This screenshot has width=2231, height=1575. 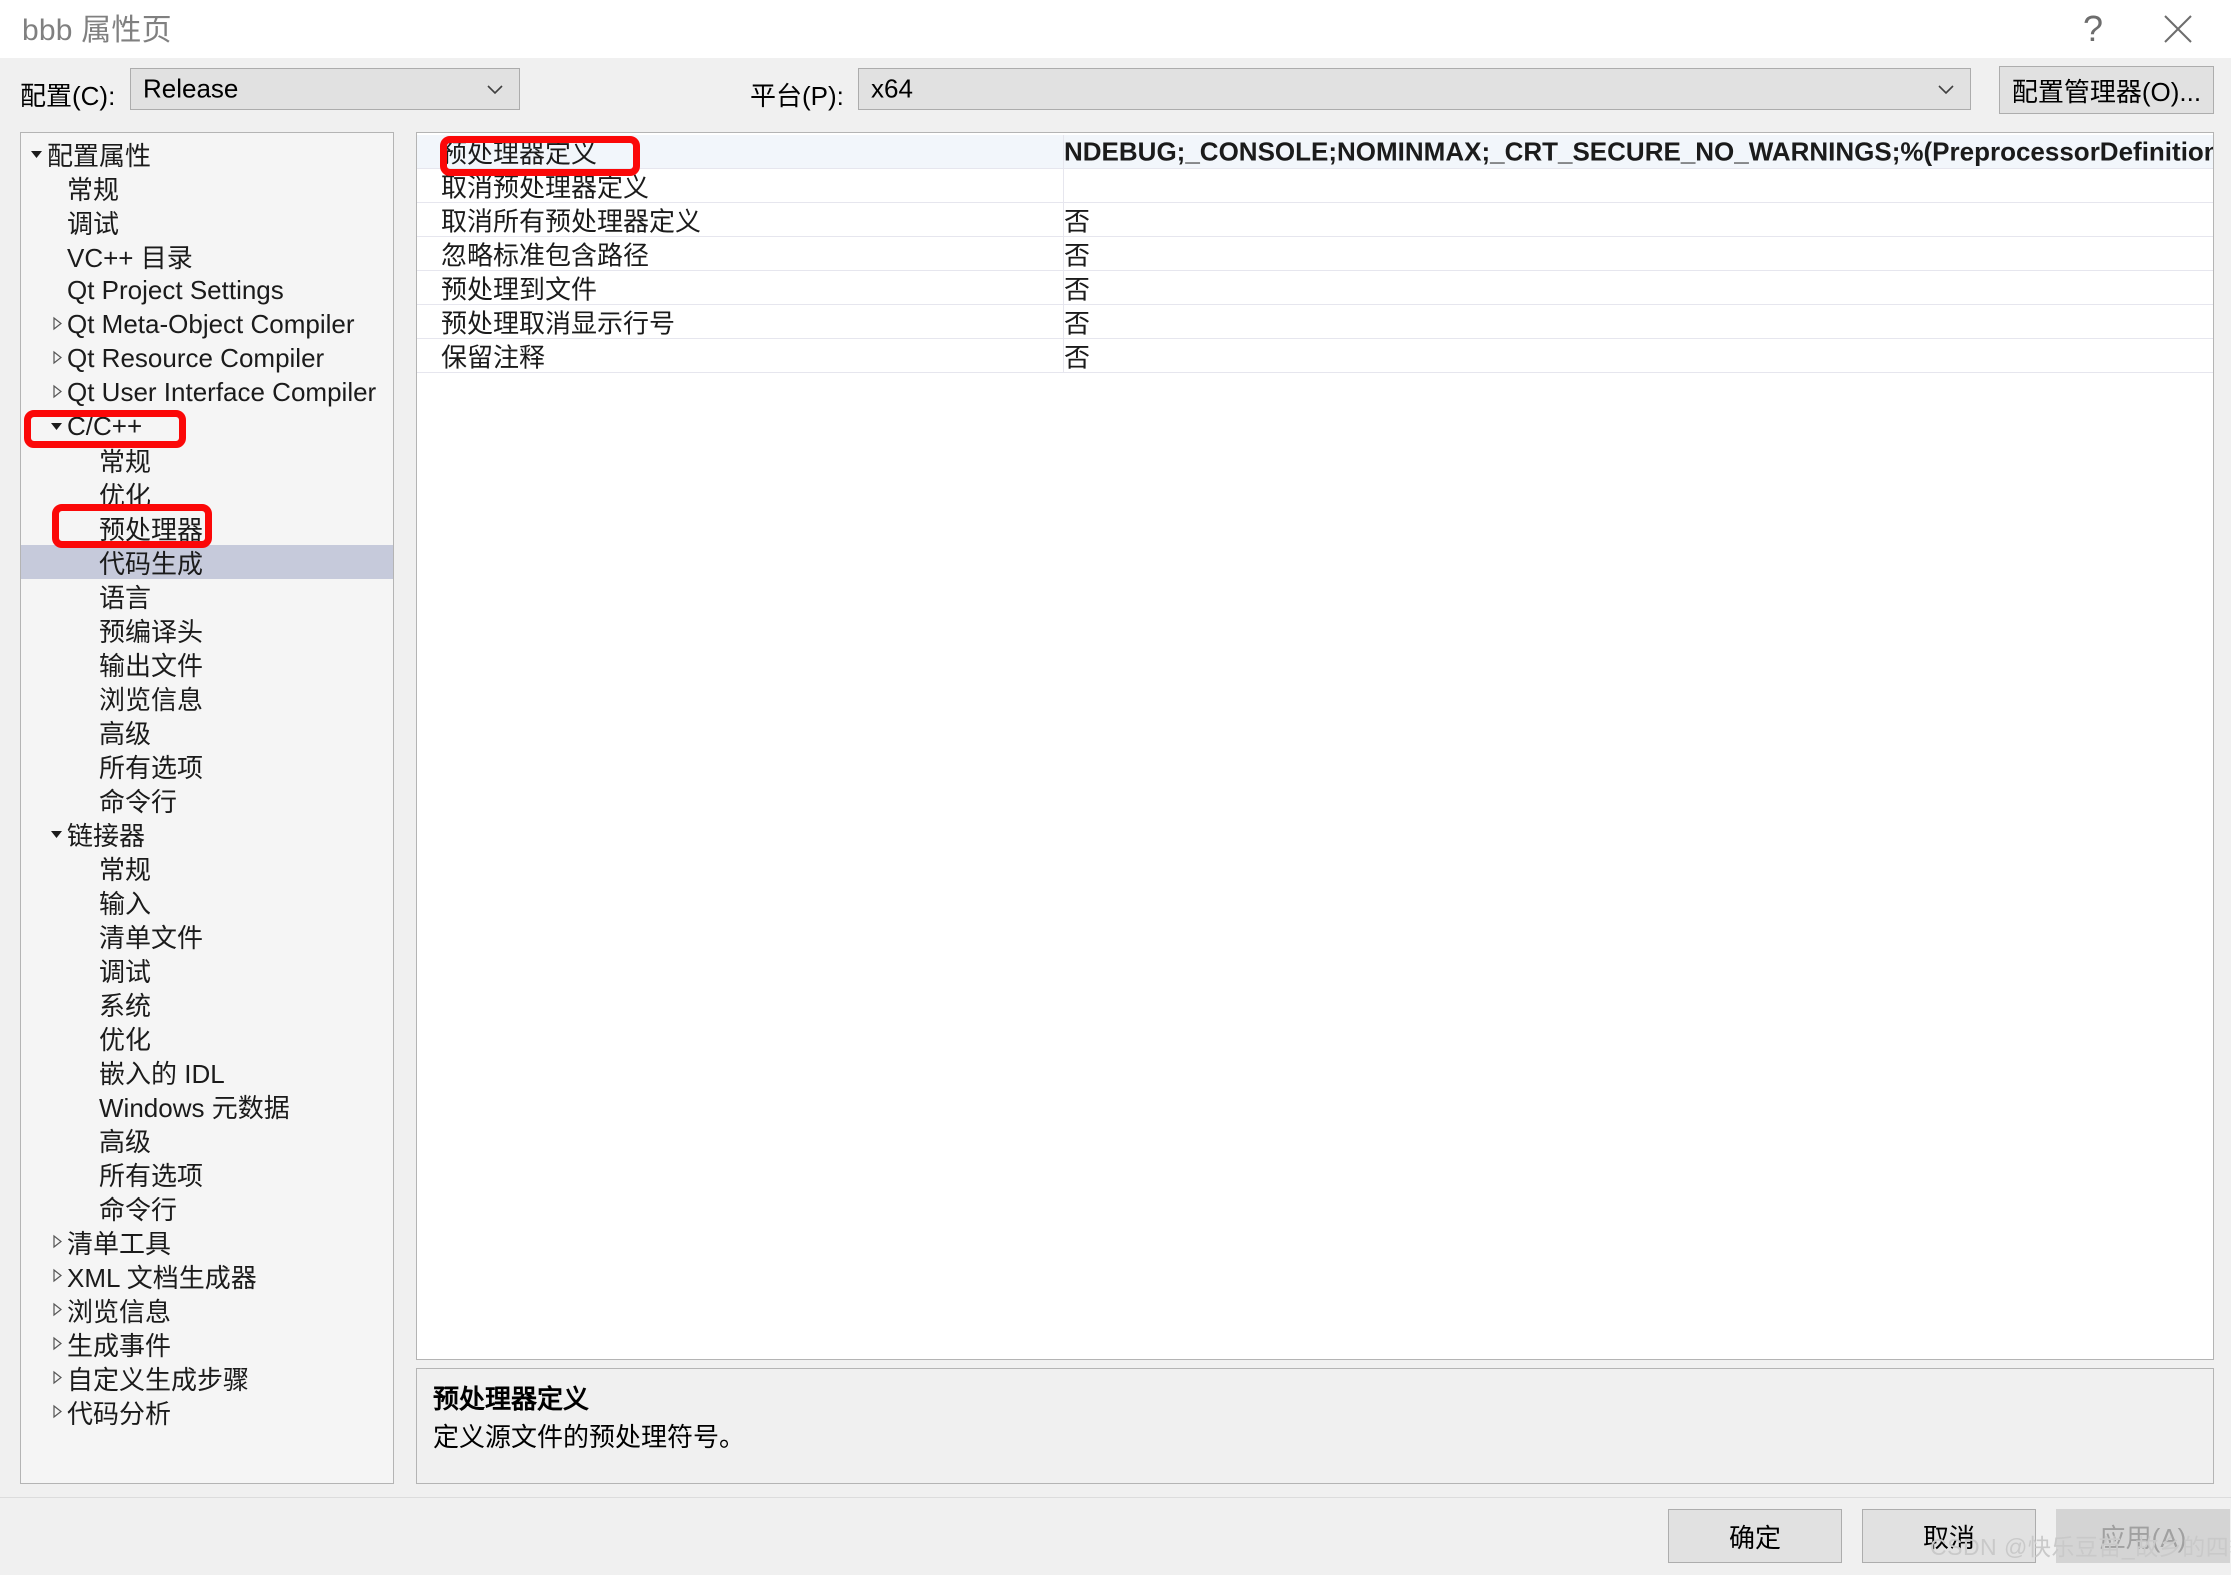 What do you see at coordinates (2093, 29) in the screenshot?
I see `help-icon: ?` at bounding box center [2093, 29].